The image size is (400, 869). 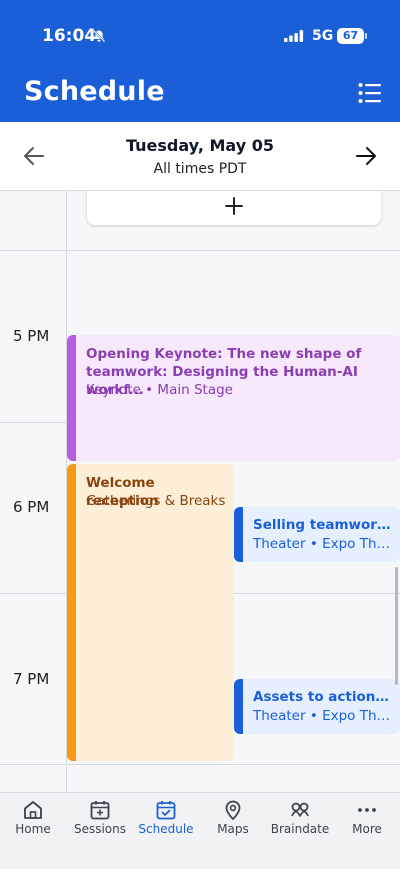 I want to click on date-navigator: Tuesday, May 05 All times PDT, so click(x=200, y=156).